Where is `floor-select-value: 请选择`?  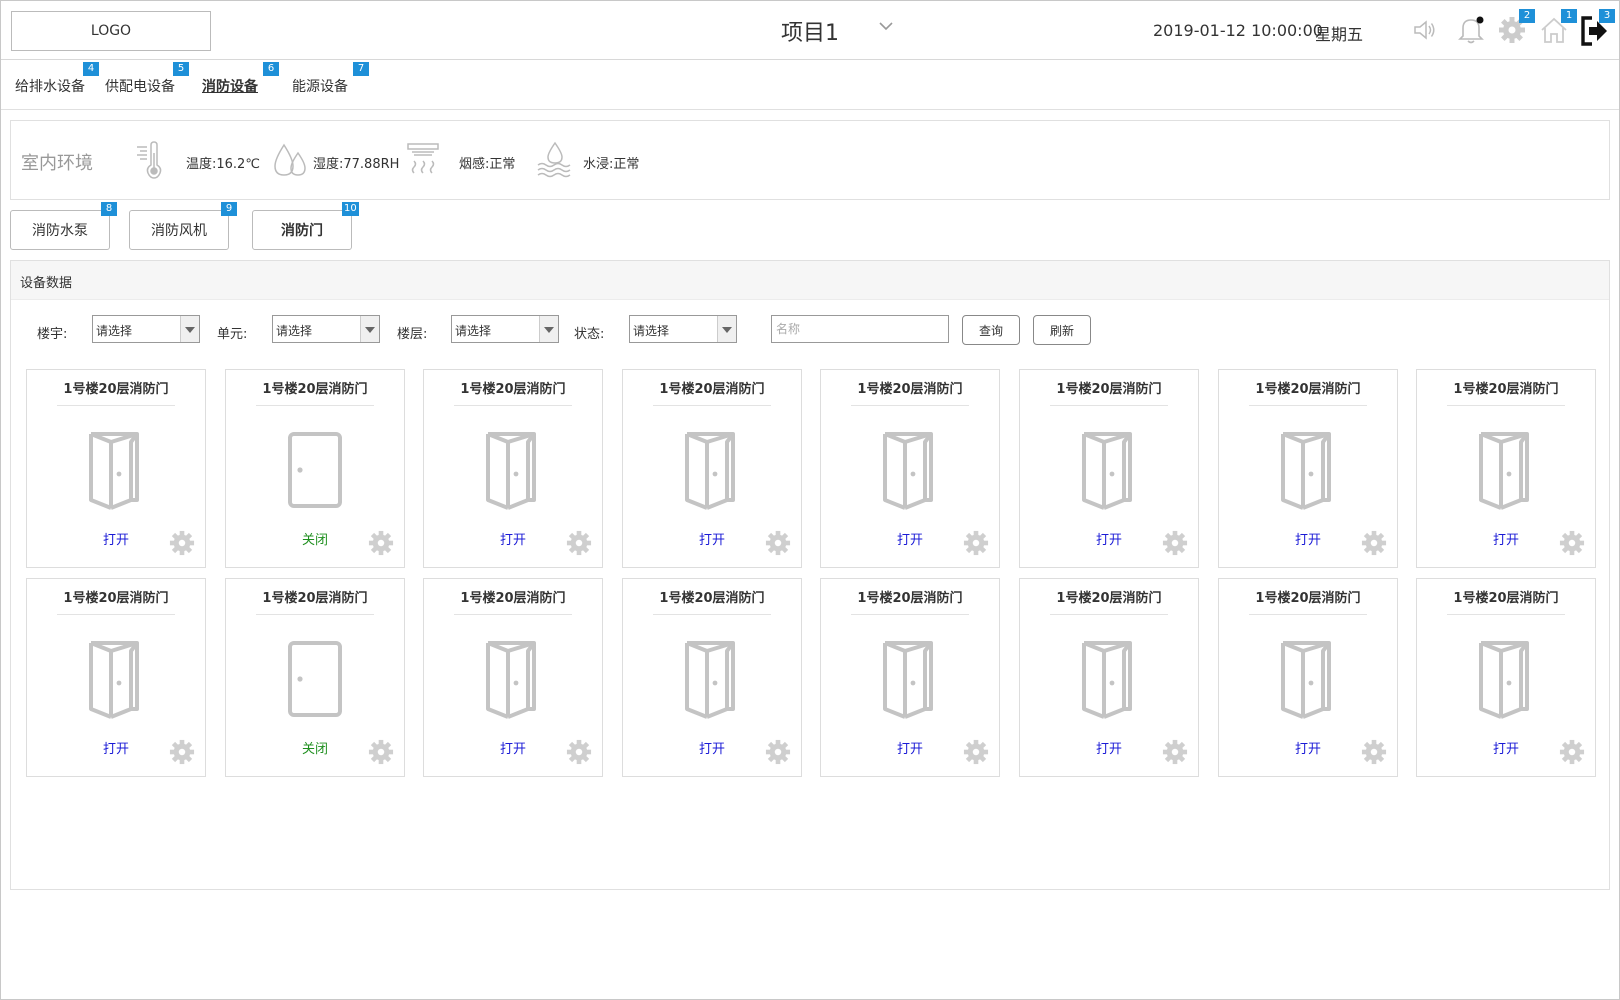
floor-select-value: 请选择 is located at coordinates (473, 331).